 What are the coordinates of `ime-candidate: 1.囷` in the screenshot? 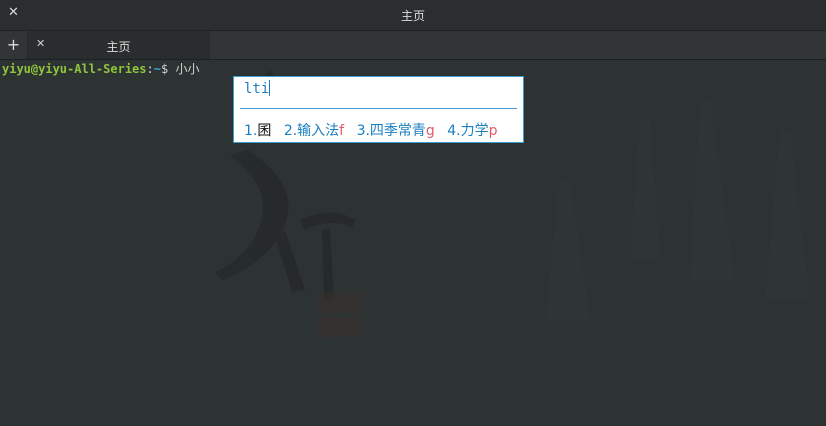 It's located at (257, 130).